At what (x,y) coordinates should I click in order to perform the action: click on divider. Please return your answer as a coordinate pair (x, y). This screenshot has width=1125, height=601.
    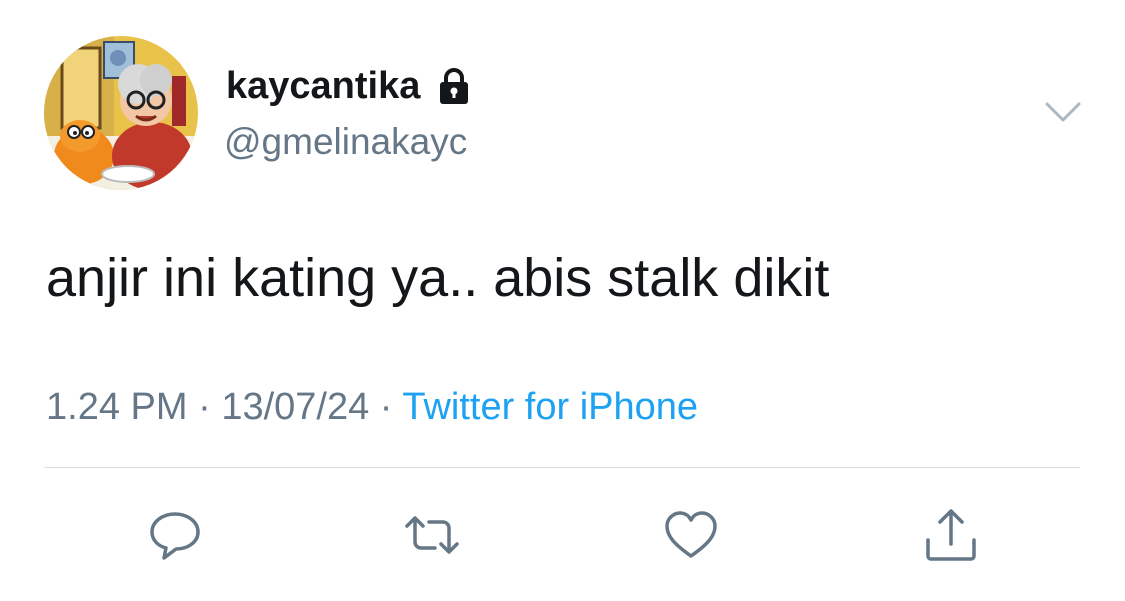
    Looking at the image, I should click on (562, 467).